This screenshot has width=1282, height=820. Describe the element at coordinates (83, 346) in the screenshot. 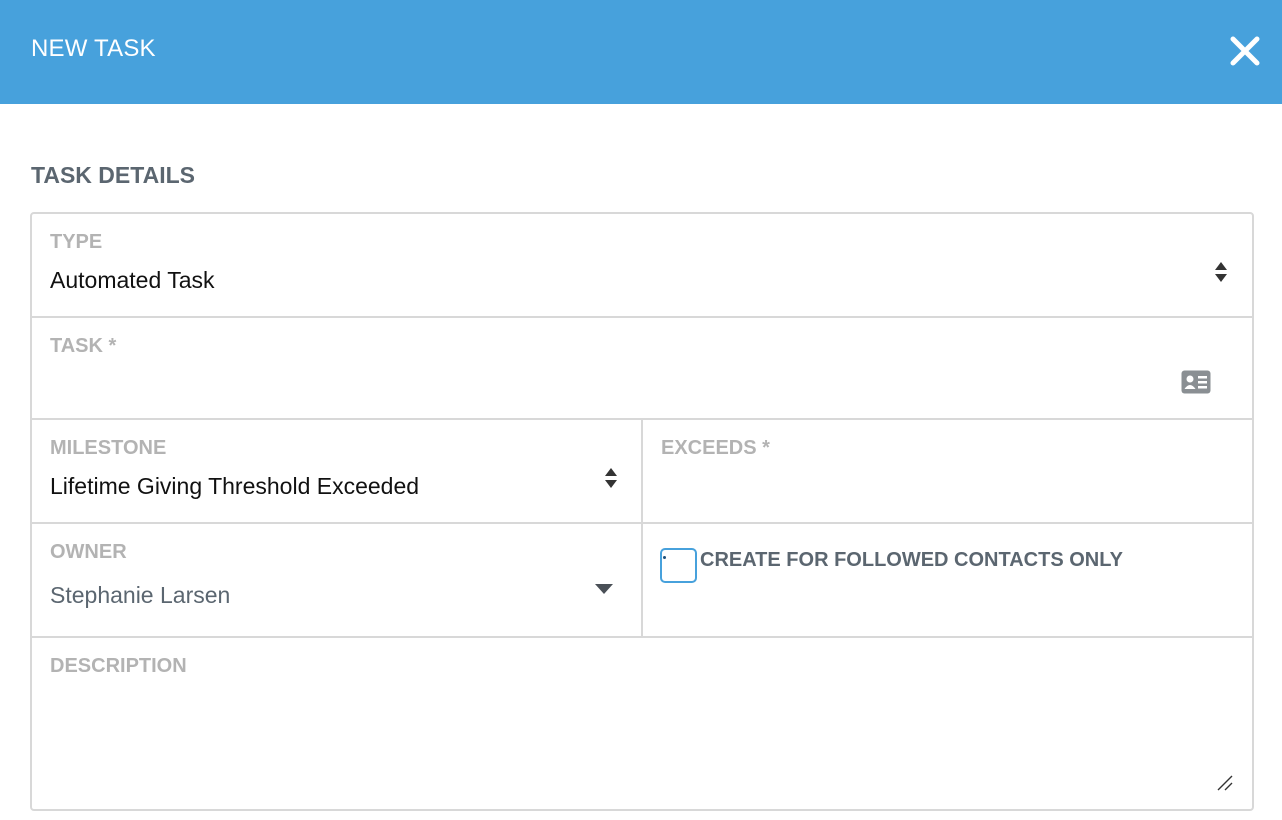

I see `task-label: TASK *` at that location.